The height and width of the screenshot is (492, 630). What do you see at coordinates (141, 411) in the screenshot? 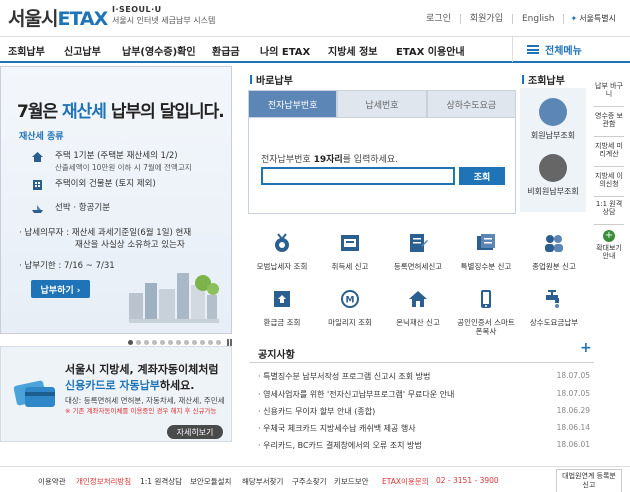
I see `promo-note: ※ 기존 계좌자동이체를 이용중인 경우 해지 후 신규가능` at bounding box center [141, 411].